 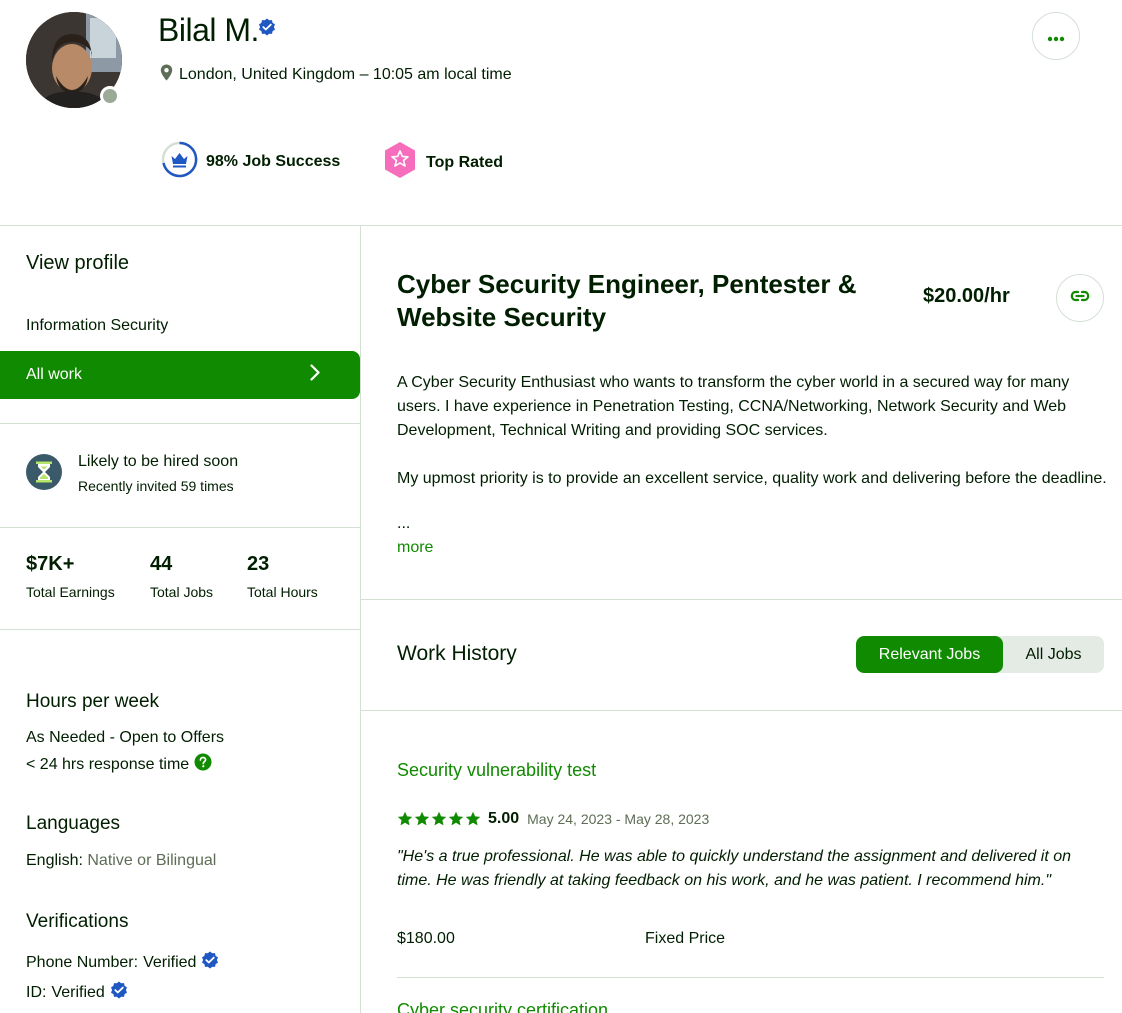 I want to click on crown-icon, so click(x=179, y=162).